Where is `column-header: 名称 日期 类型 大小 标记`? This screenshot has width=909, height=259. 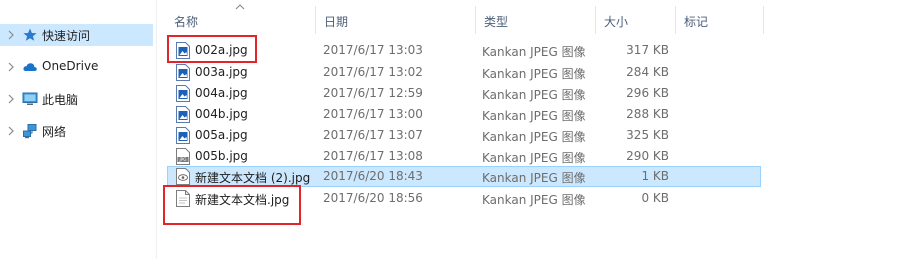
column-header: 名称 日期 类型 大小 标记 is located at coordinates (466, 19).